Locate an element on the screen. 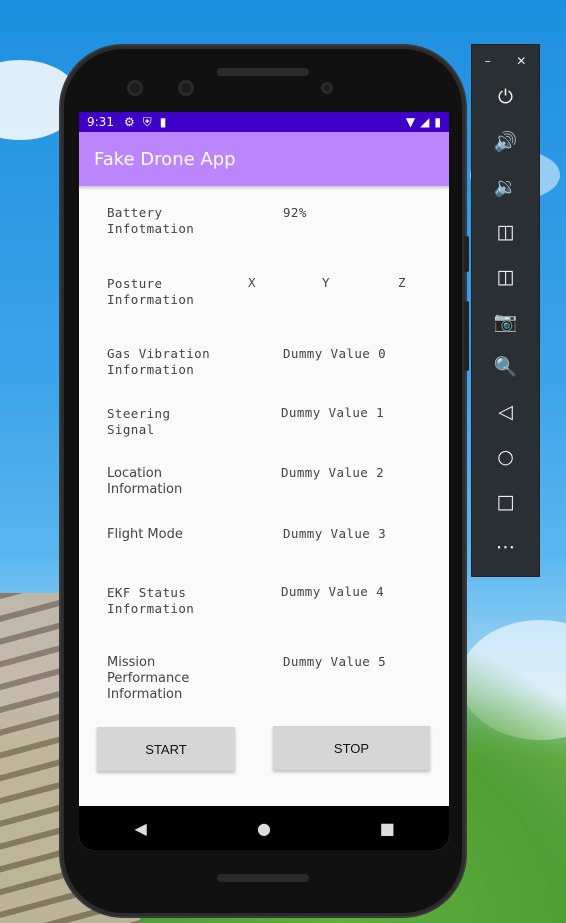 The width and height of the screenshot is (566, 923). battery-value: 92% is located at coordinates (295, 212).